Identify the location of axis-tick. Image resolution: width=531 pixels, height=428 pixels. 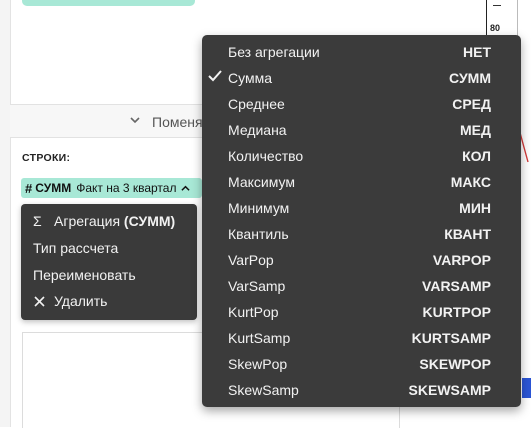
(497, 5).